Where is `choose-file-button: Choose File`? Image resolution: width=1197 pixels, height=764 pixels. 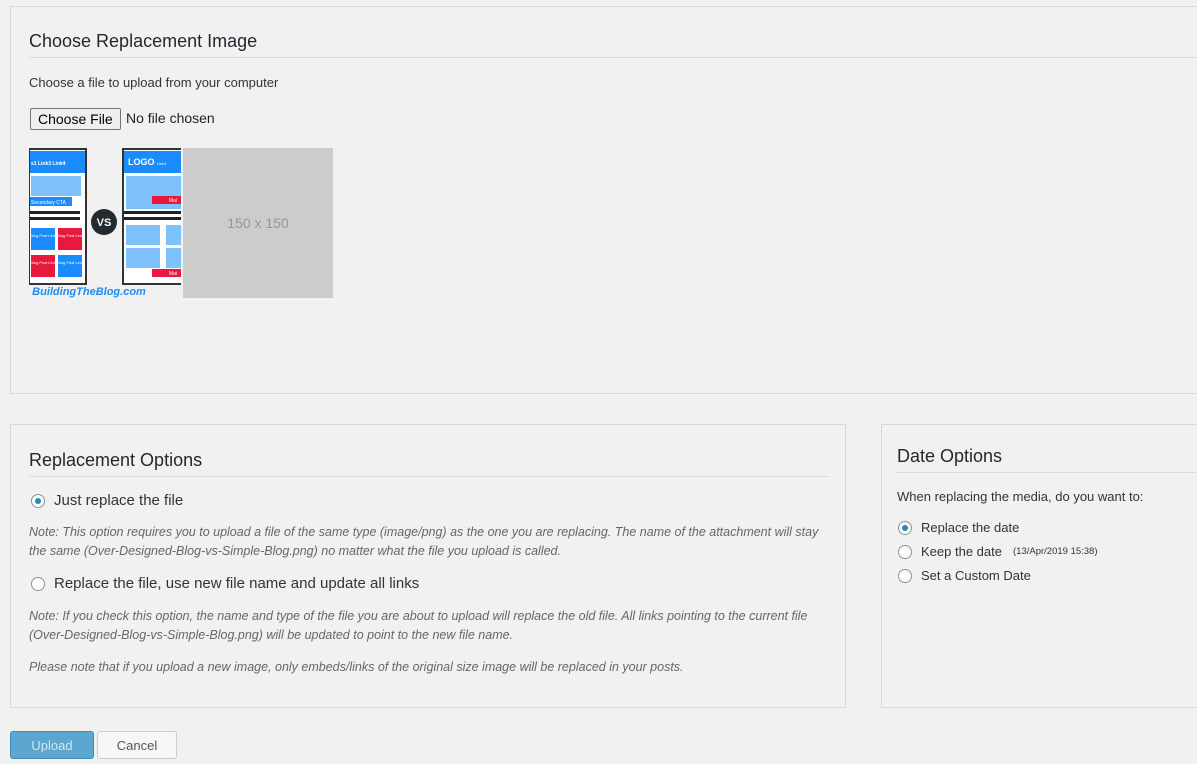
choose-file-button: Choose File is located at coordinates (75, 119).